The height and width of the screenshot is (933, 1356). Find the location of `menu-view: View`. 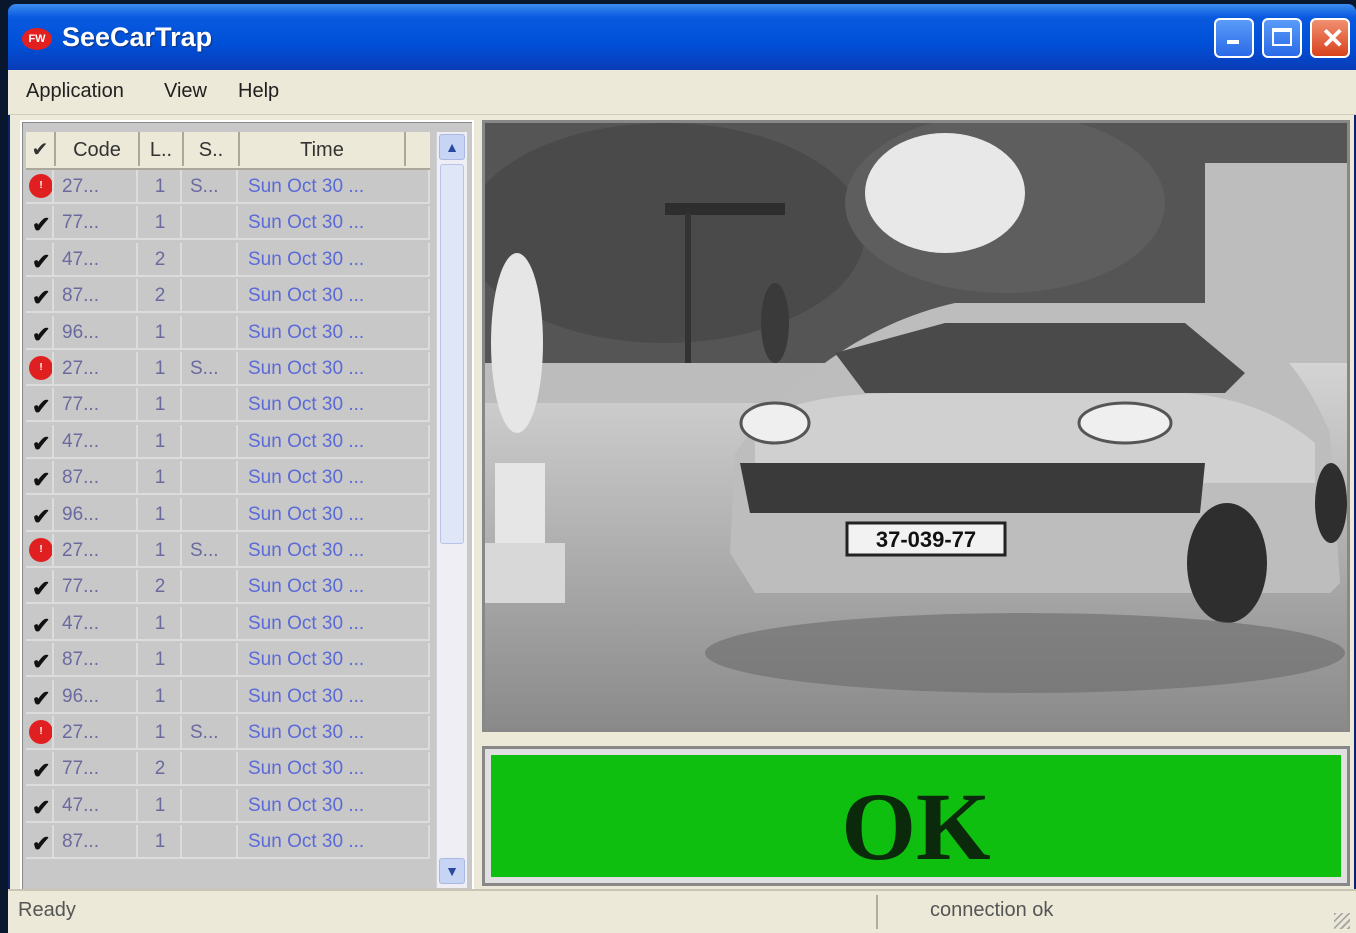

menu-view: View is located at coordinates (185, 91).